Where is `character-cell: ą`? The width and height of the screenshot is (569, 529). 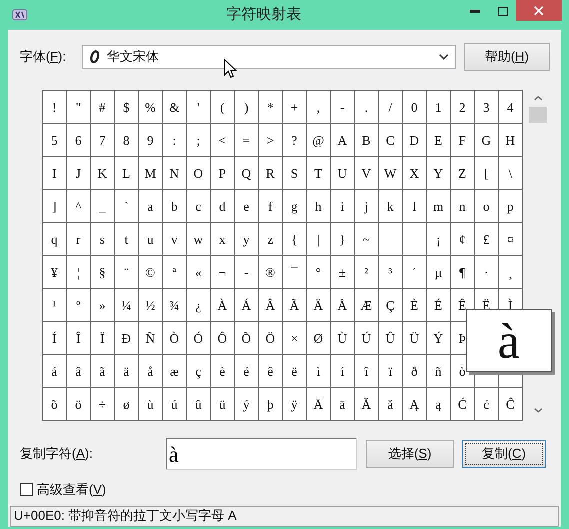 character-cell: ą is located at coordinates (439, 404).